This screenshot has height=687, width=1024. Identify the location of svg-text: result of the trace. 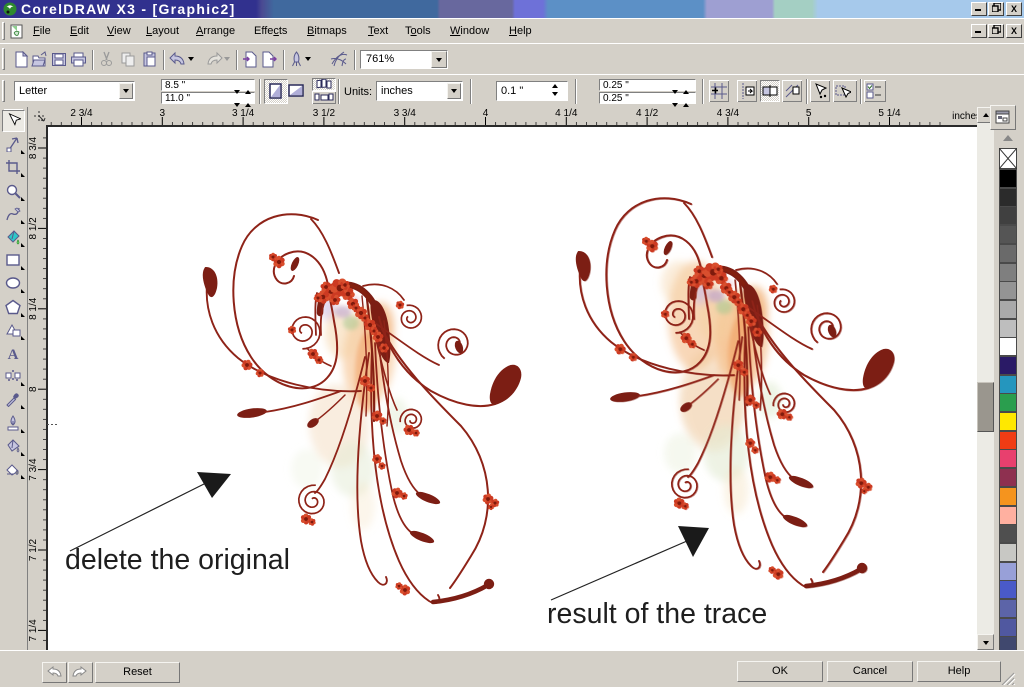
(657, 614).